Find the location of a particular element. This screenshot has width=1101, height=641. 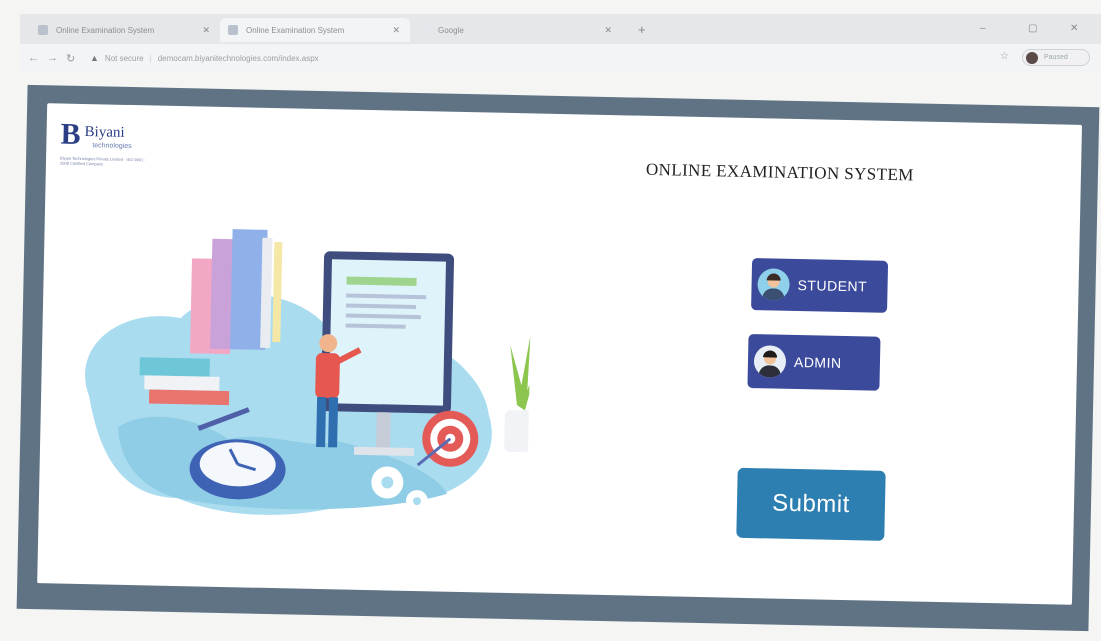

profile-button: Paused is located at coordinates (1056, 57).